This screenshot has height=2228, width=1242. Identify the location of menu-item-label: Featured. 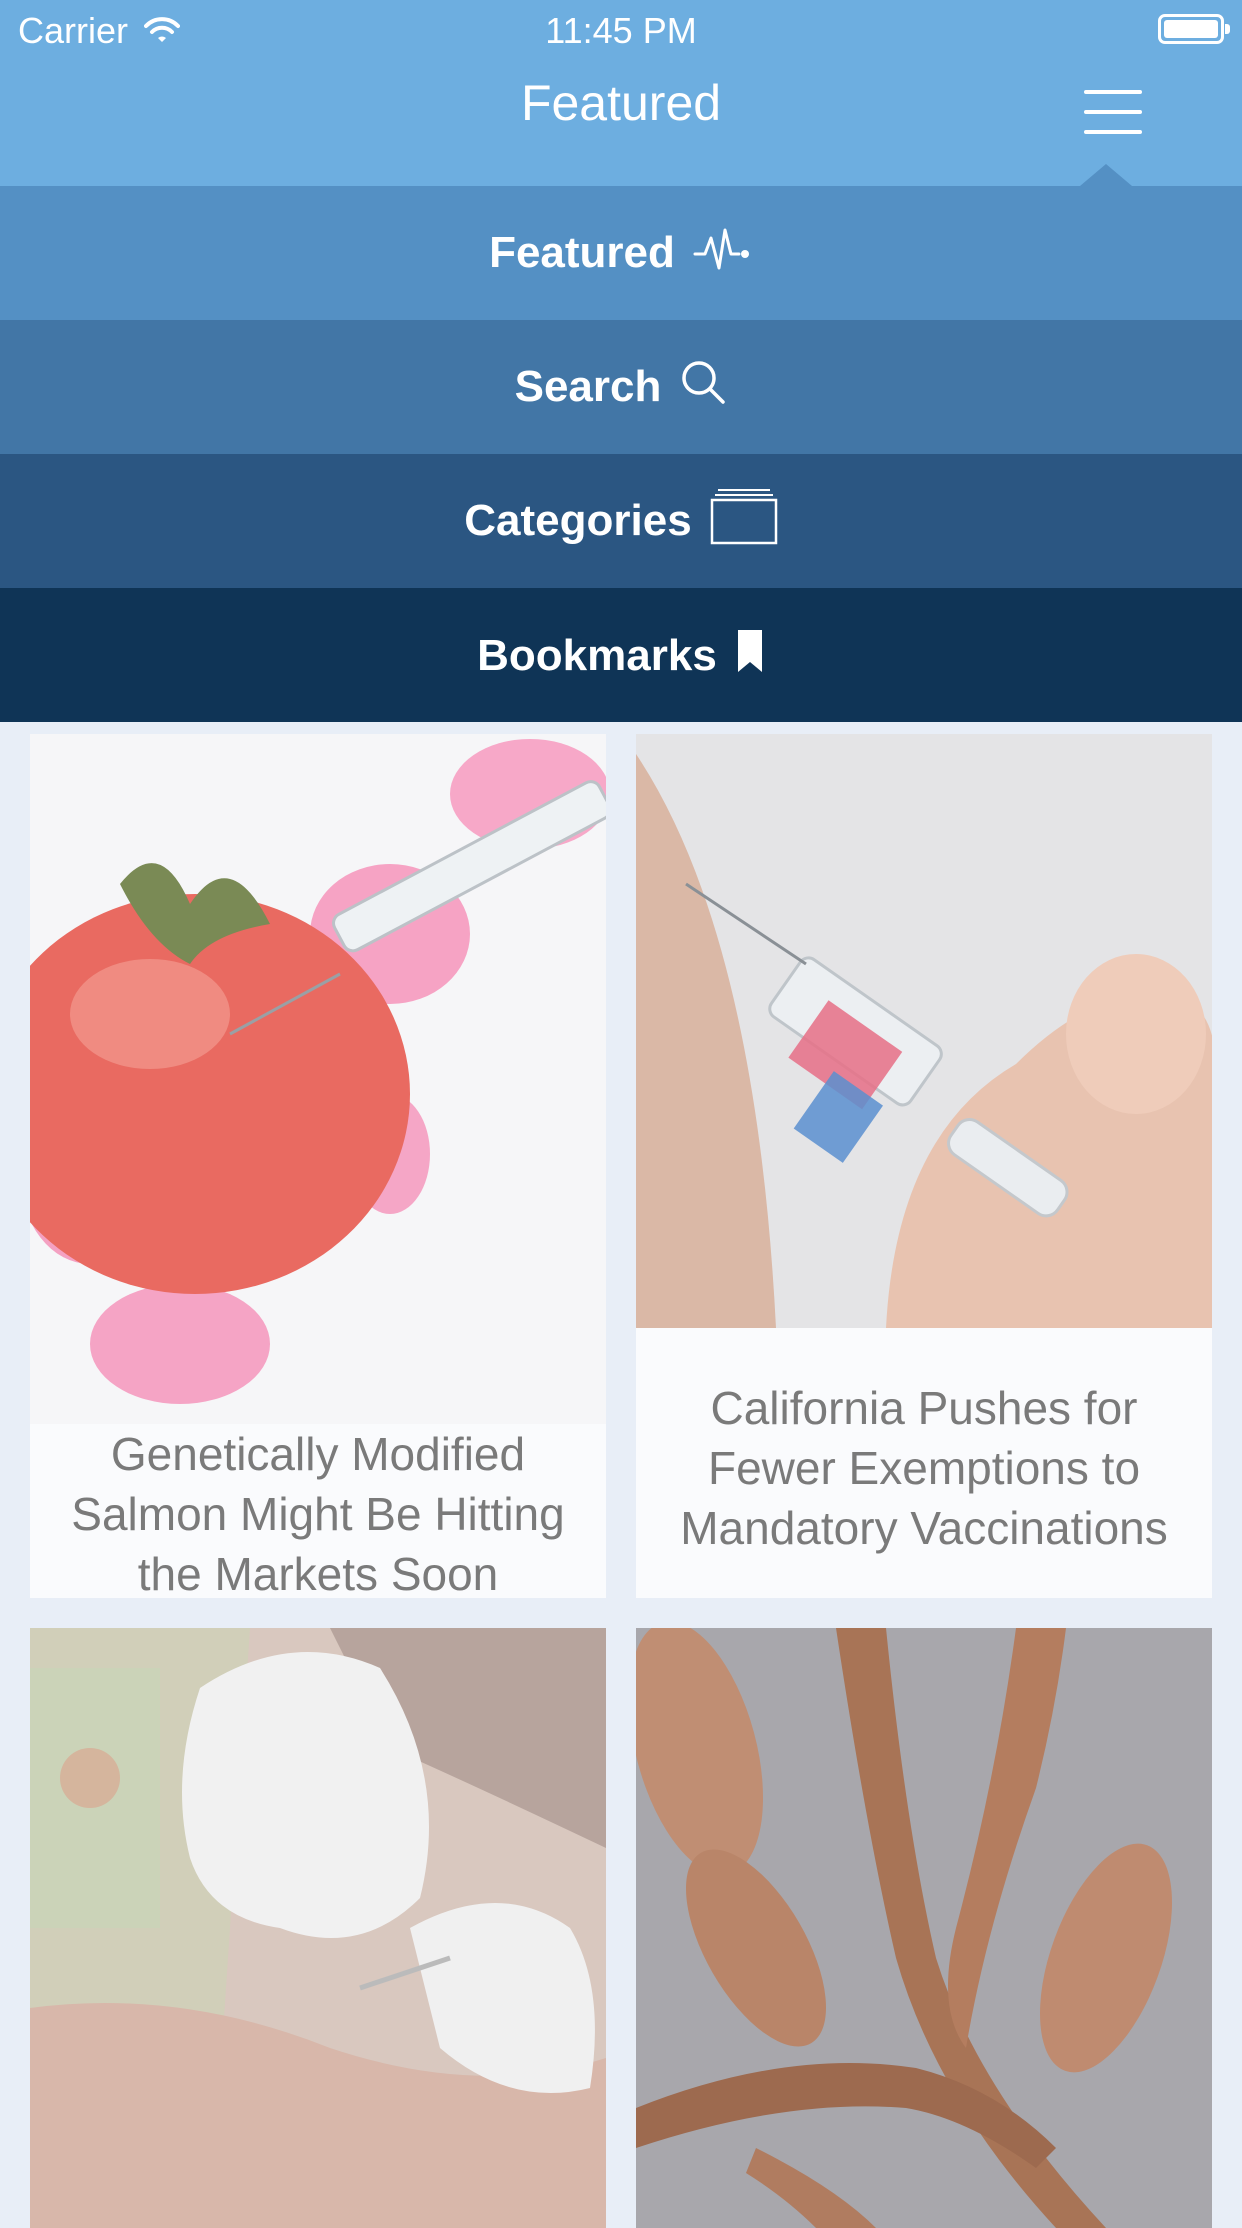
(582, 252).